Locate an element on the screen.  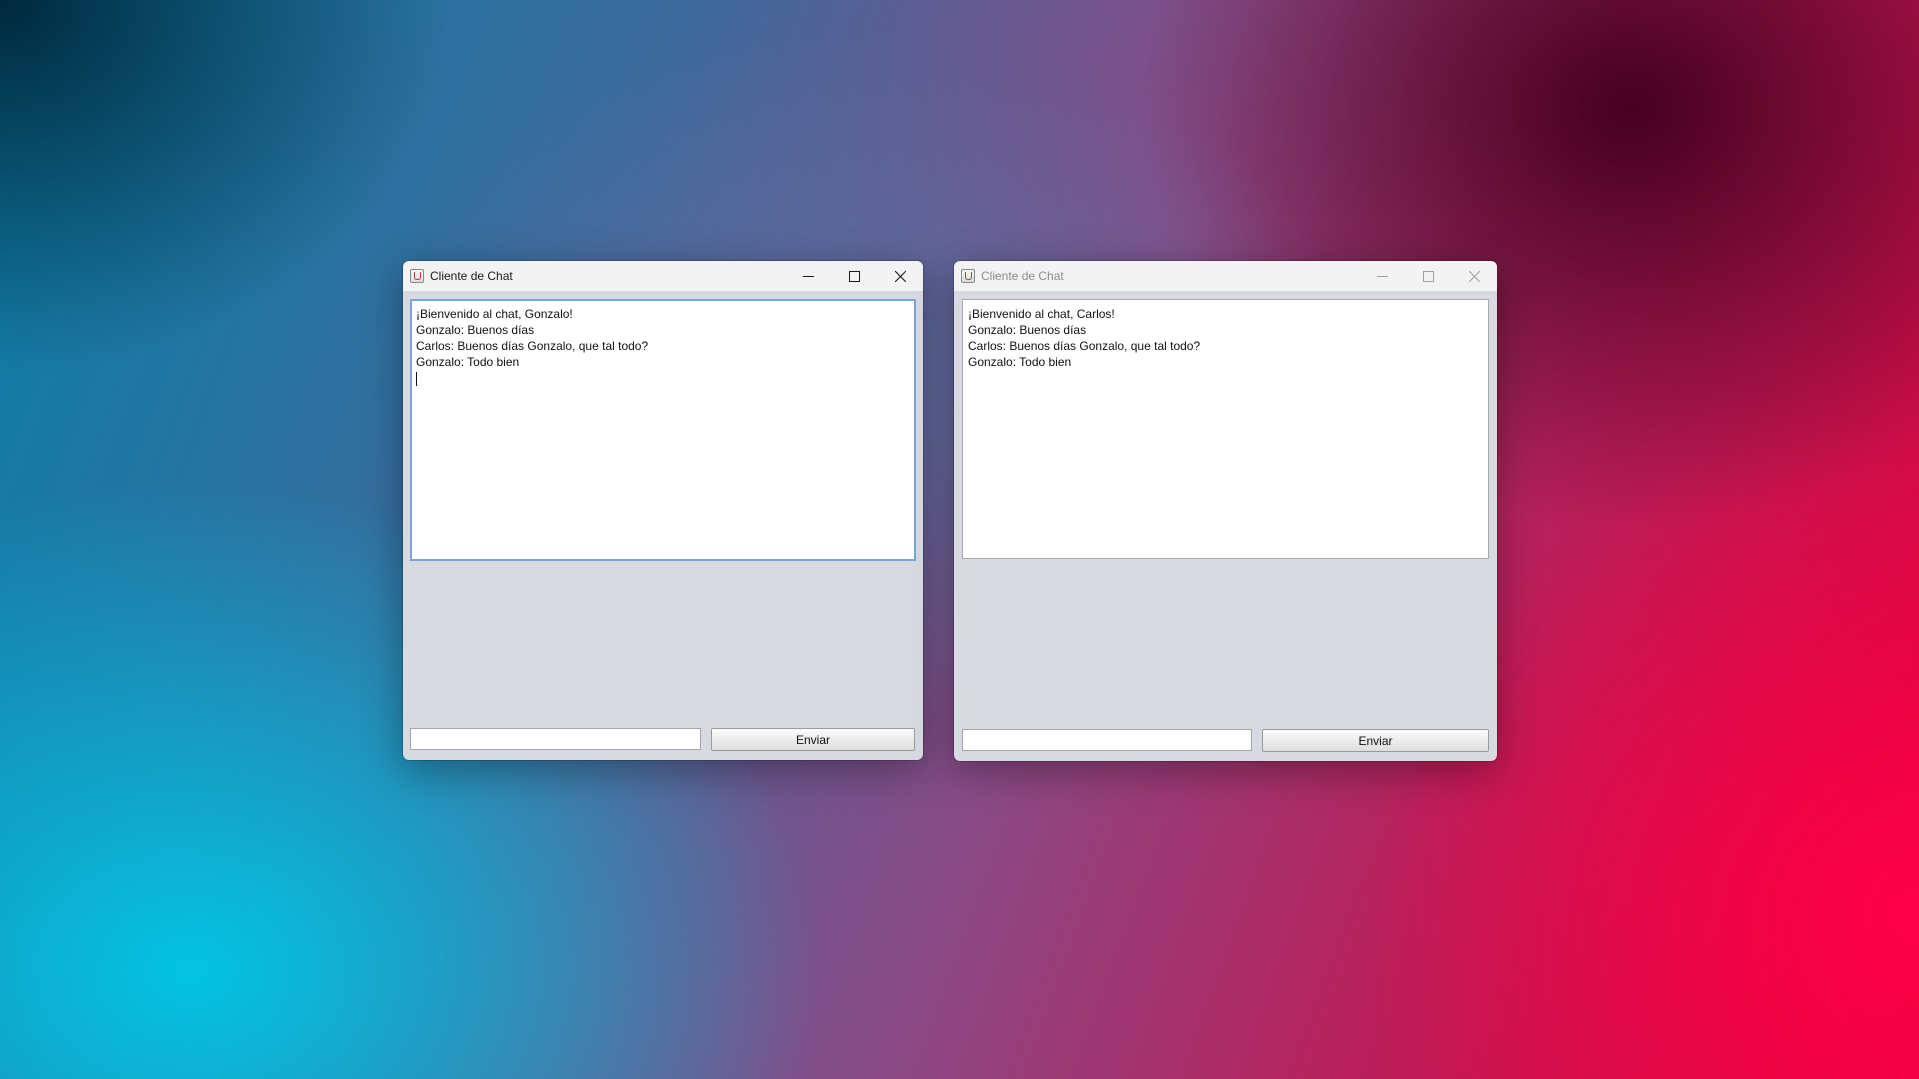
chat-message: ¡Bienvenido al chat, Gonzalo! is located at coordinates (494, 314).